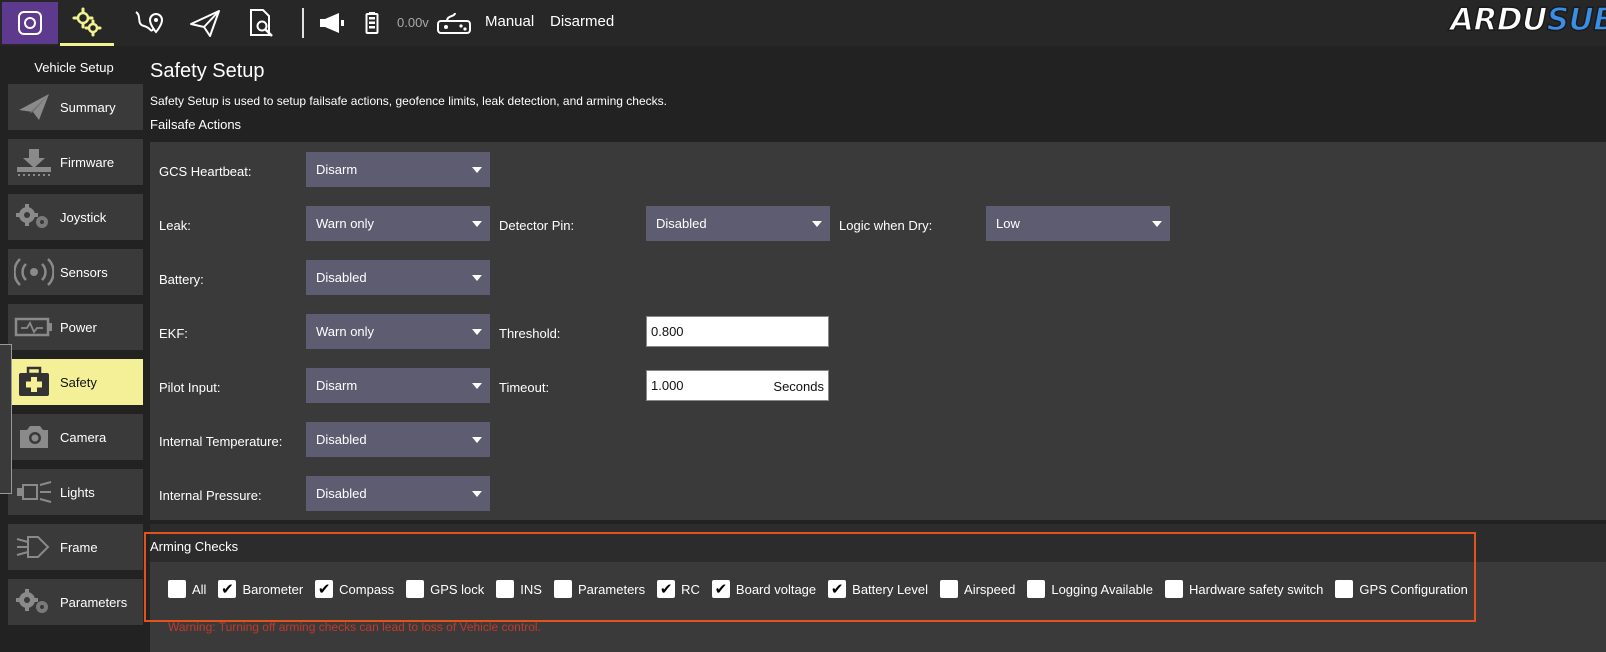  What do you see at coordinates (187, 589) in the screenshot?
I see `arming-check-all: All` at bounding box center [187, 589].